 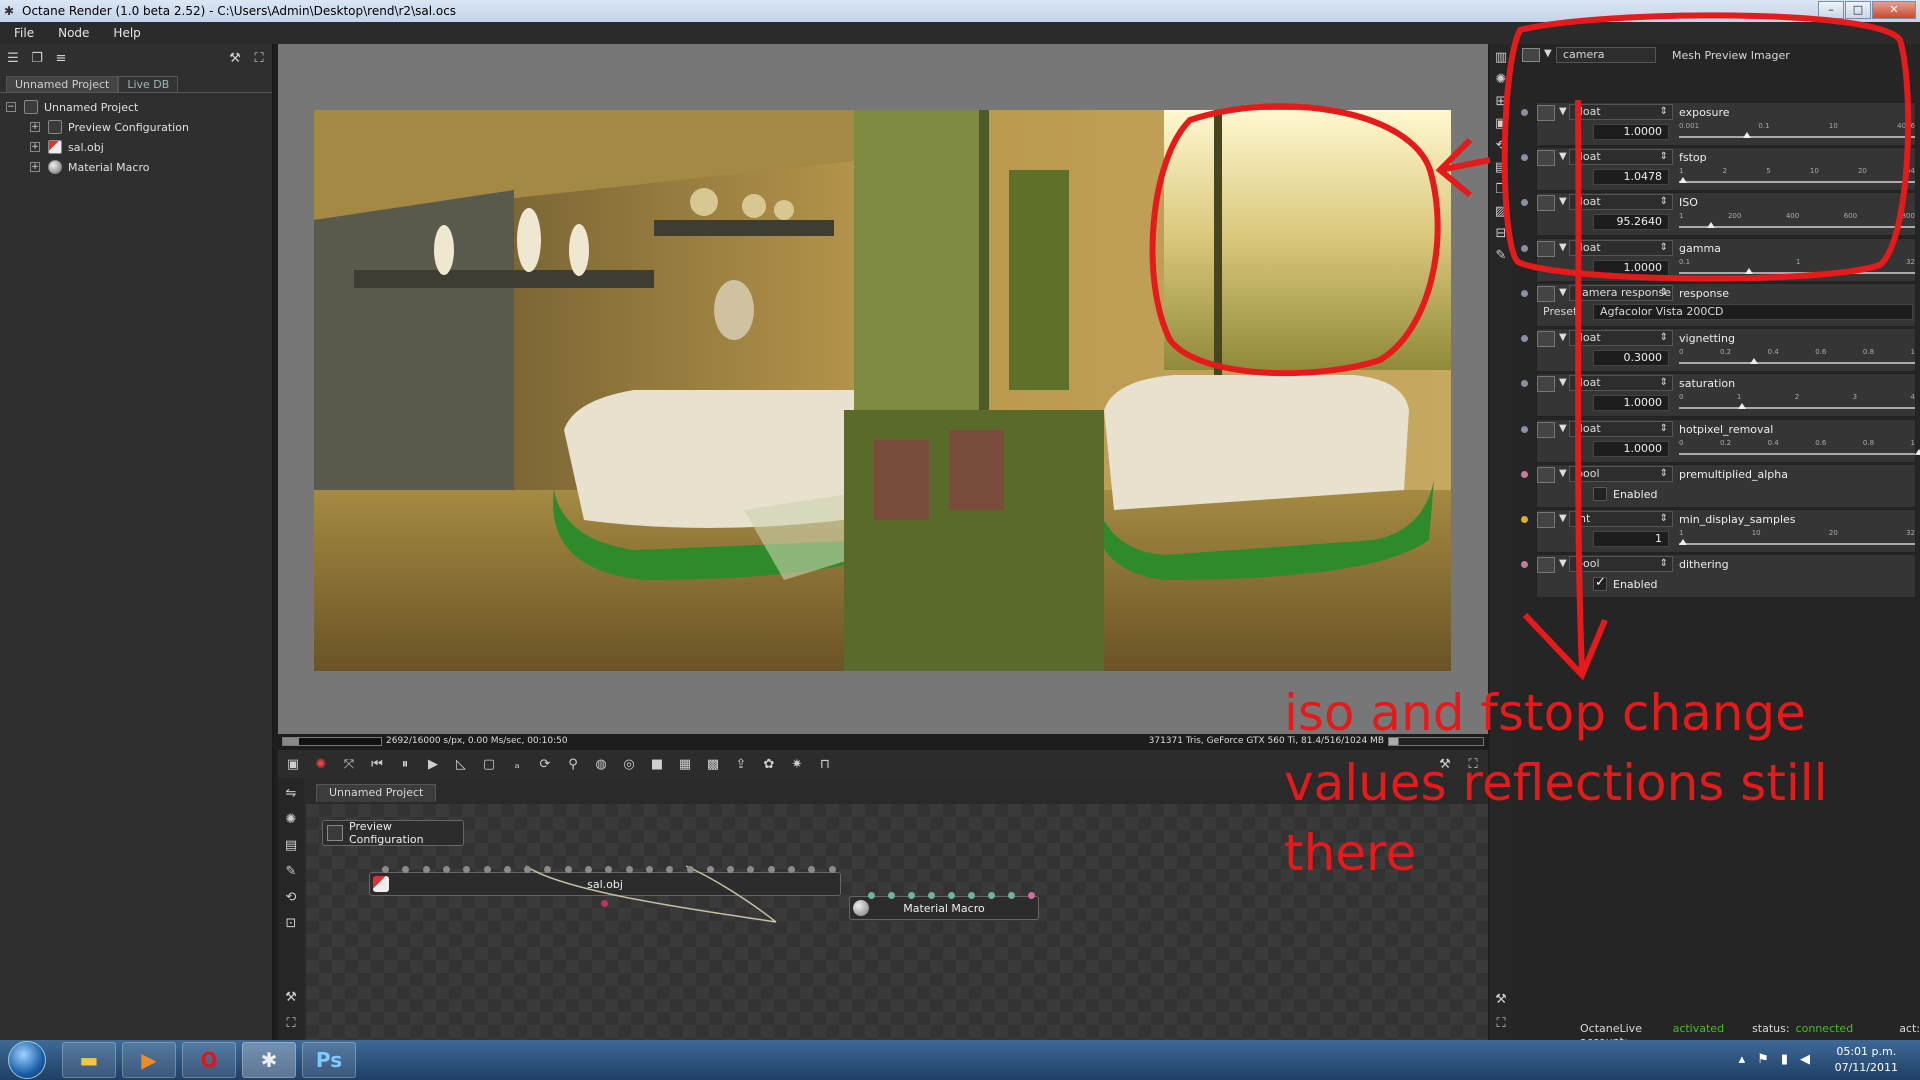 I want to click on node-graph-icon: ⇋, so click(x=291, y=793).